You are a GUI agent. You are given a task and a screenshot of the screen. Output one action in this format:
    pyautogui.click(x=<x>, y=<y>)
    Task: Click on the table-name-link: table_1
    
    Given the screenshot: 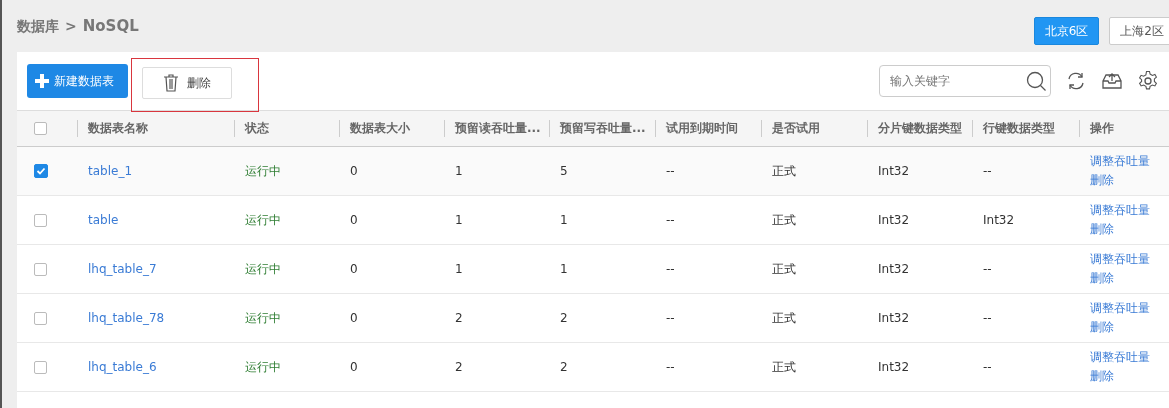 What is the action you would take?
    pyautogui.click(x=155, y=171)
    